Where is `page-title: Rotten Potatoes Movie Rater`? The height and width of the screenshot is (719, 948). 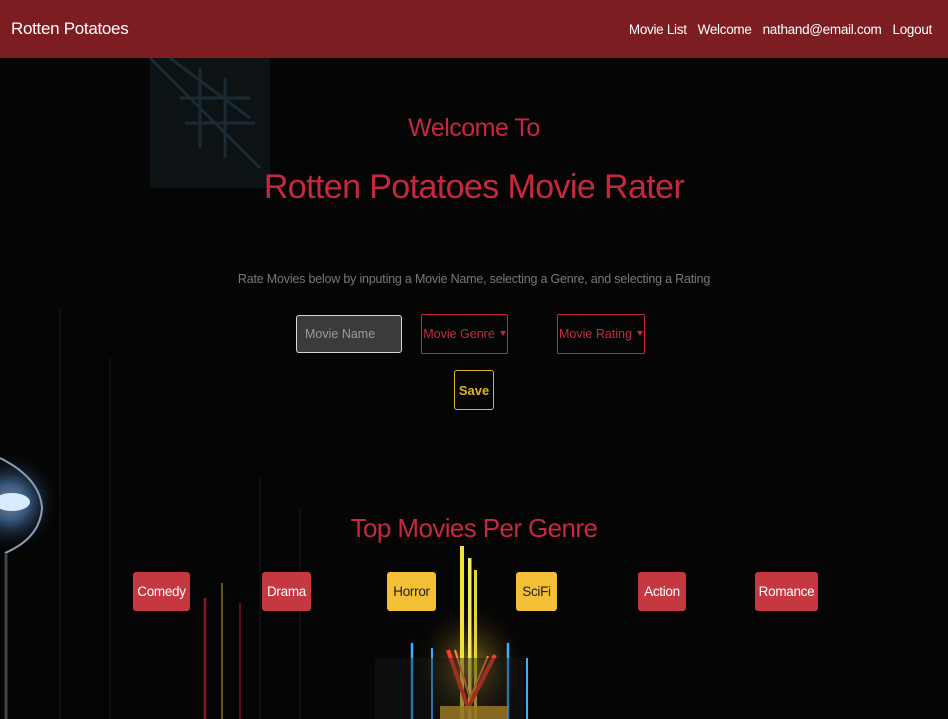 page-title: Rotten Potatoes Movie Rater is located at coordinates (474, 187).